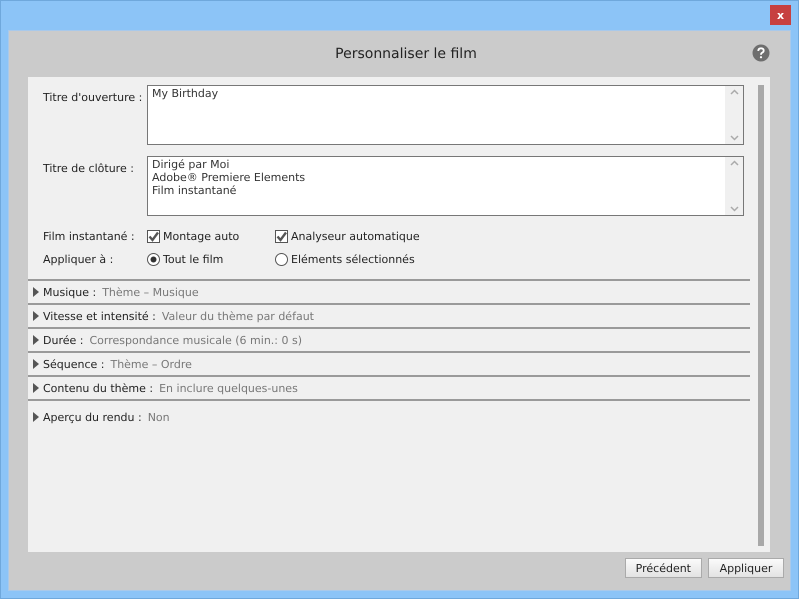 This screenshot has width=799, height=599. What do you see at coordinates (88, 168) in the screenshot?
I see `field-label: Titre de clôture :` at bounding box center [88, 168].